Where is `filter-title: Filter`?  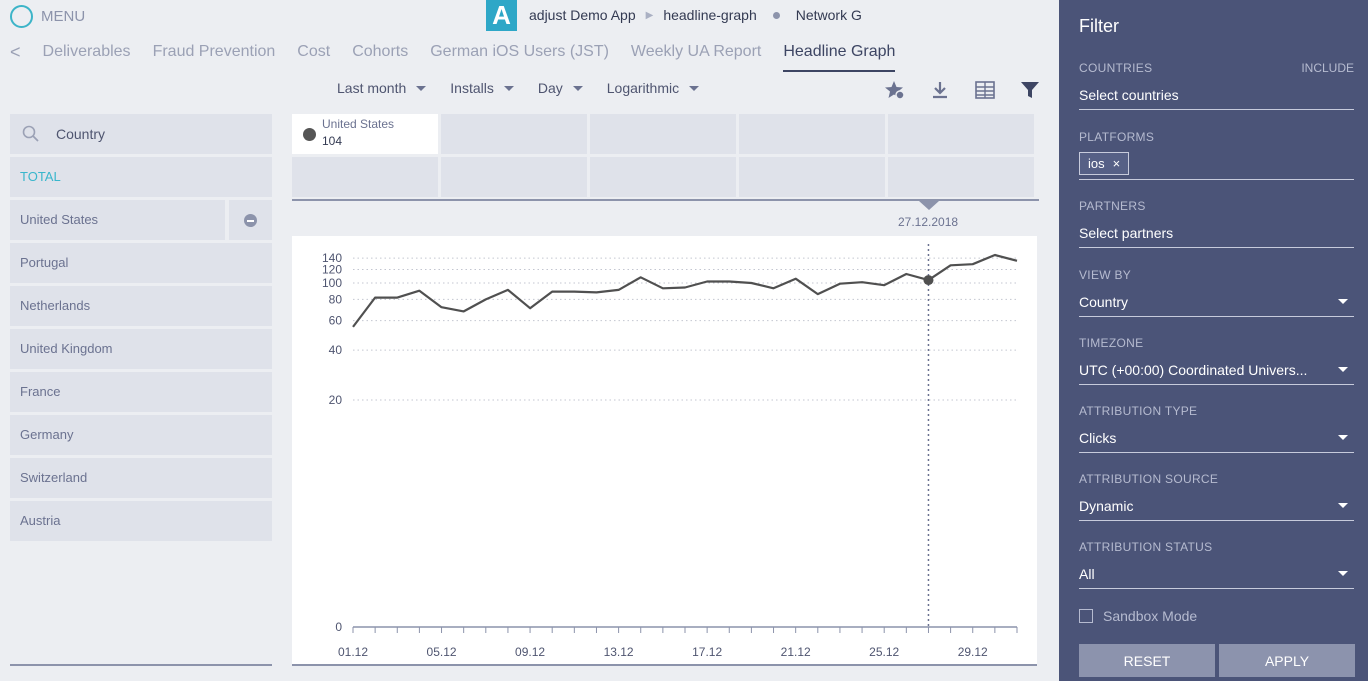
filter-title: Filter is located at coordinates (1099, 26).